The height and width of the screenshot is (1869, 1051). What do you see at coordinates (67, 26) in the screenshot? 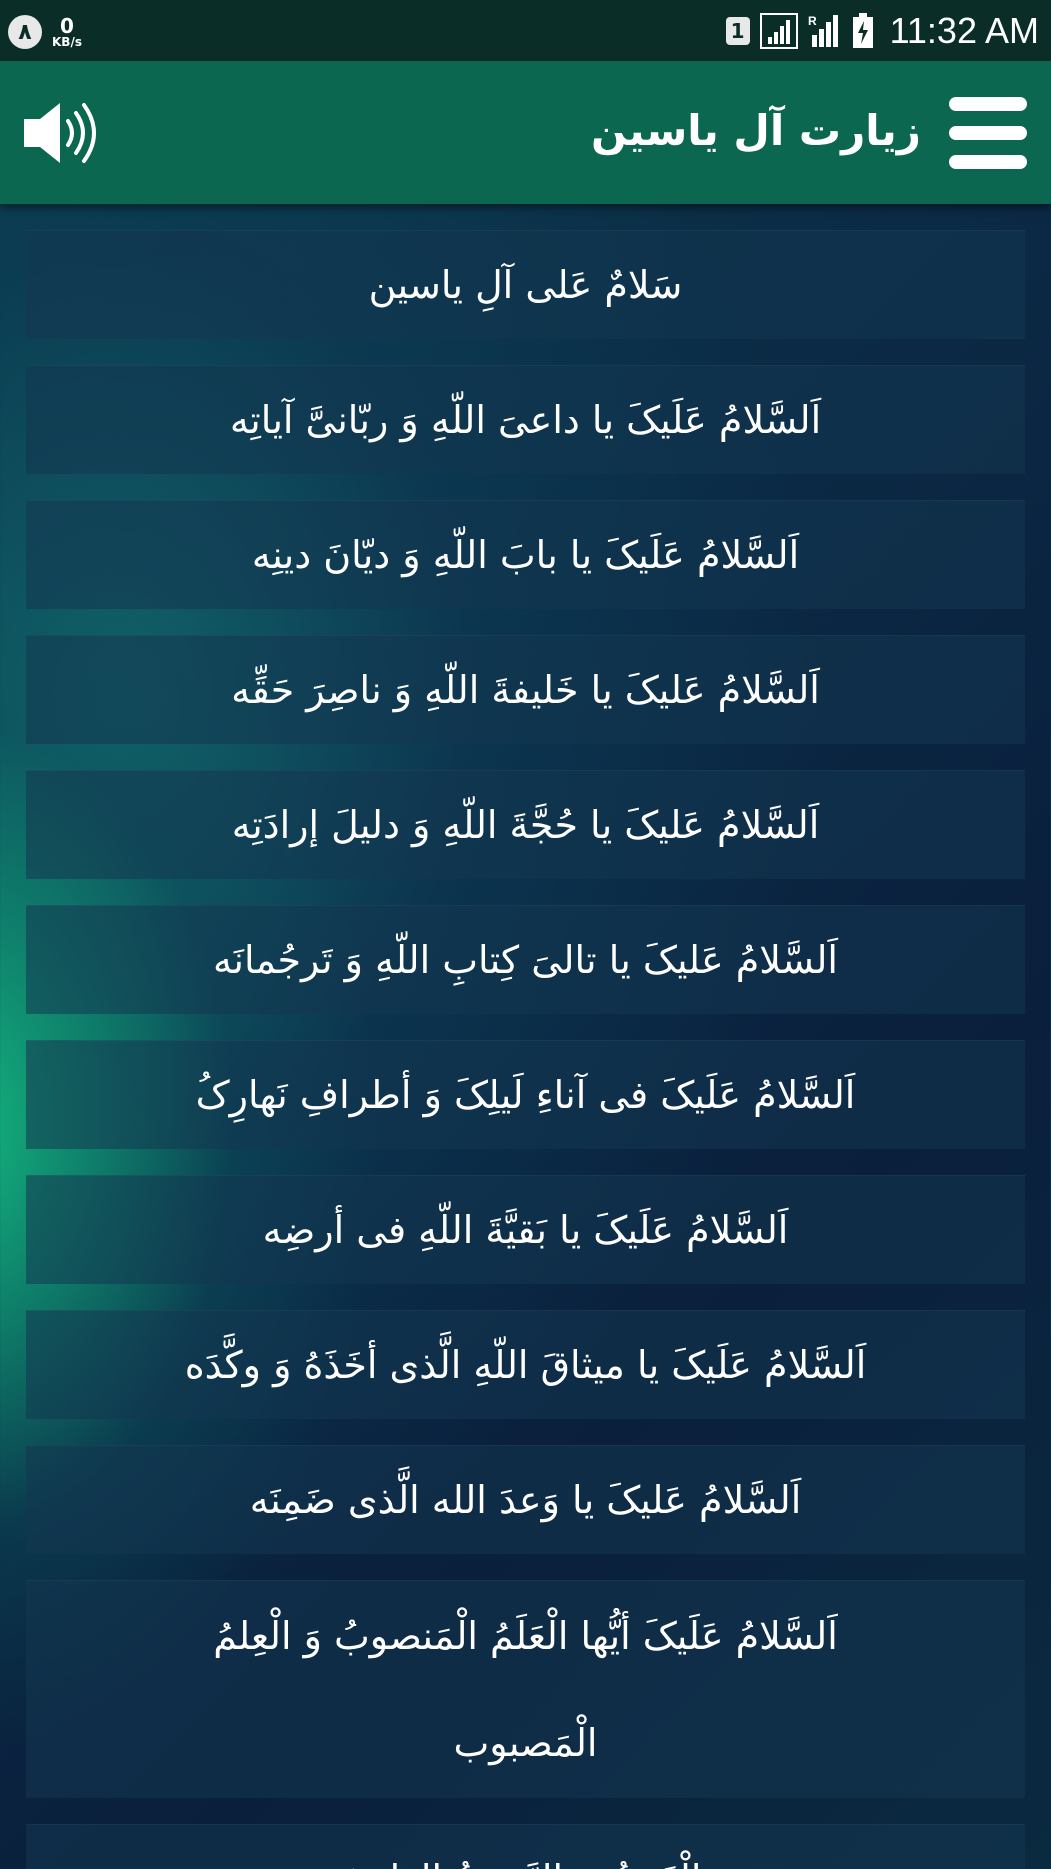
I see `network-speed-value: 0` at bounding box center [67, 26].